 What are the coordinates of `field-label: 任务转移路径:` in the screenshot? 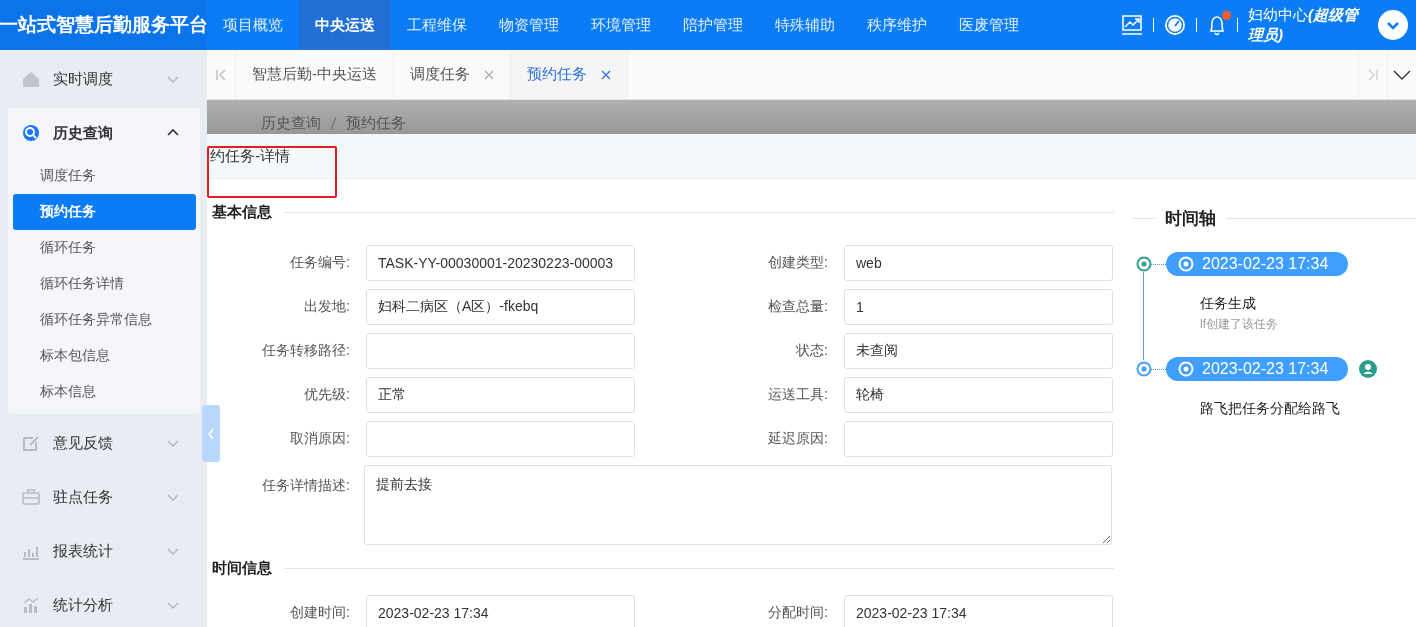 It's located at (305, 351).